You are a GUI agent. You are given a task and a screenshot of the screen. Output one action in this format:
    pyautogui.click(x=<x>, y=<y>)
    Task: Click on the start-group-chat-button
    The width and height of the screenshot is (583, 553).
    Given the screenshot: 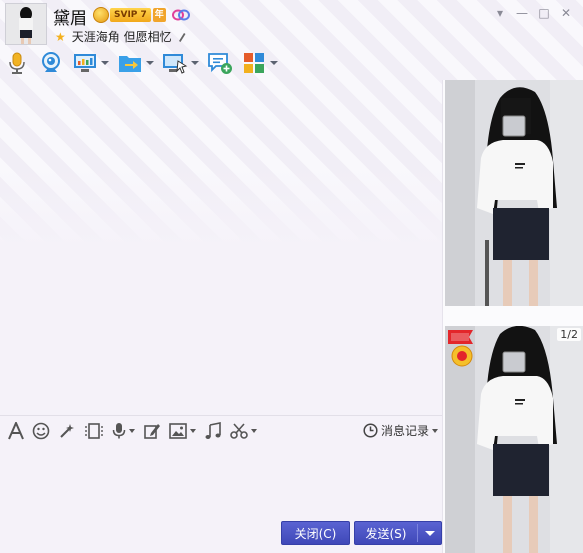 What is the action you would take?
    pyautogui.click(x=220, y=63)
    